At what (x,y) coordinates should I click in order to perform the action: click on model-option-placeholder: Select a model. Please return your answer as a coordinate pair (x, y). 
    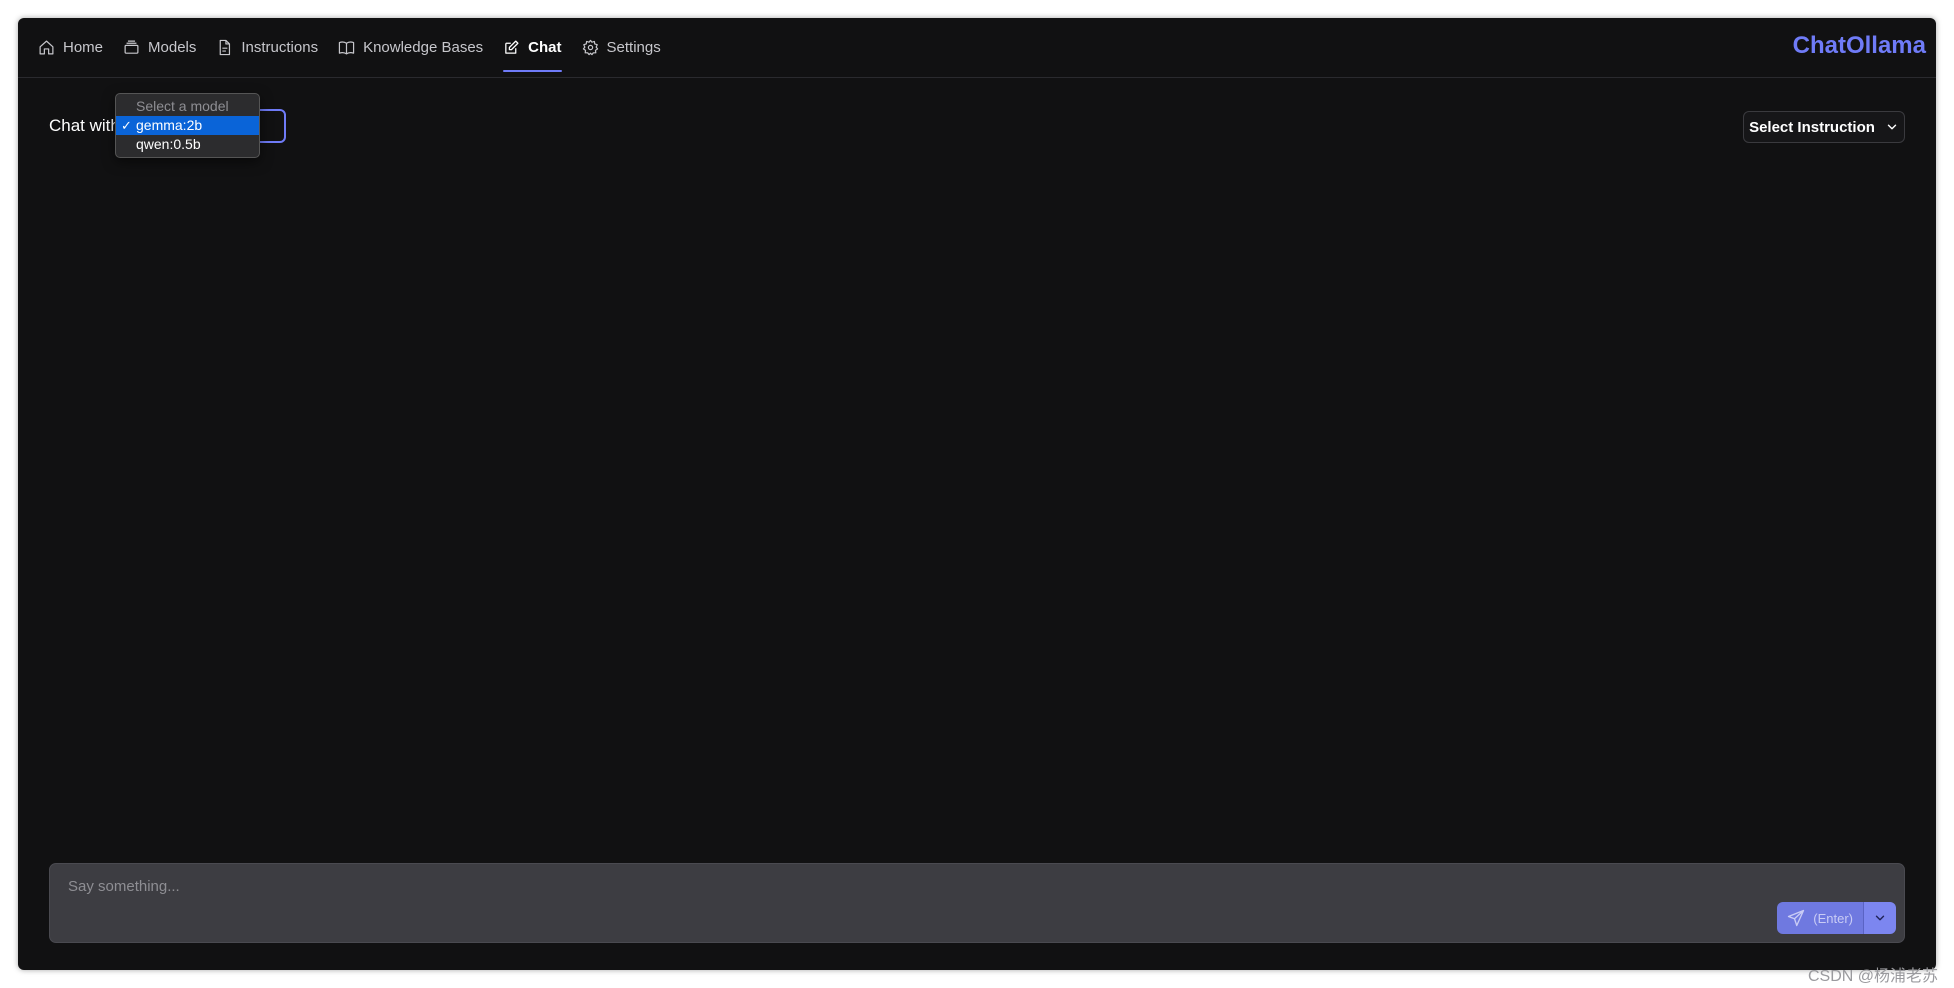
    Looking at the image, I should click on (187, 106).